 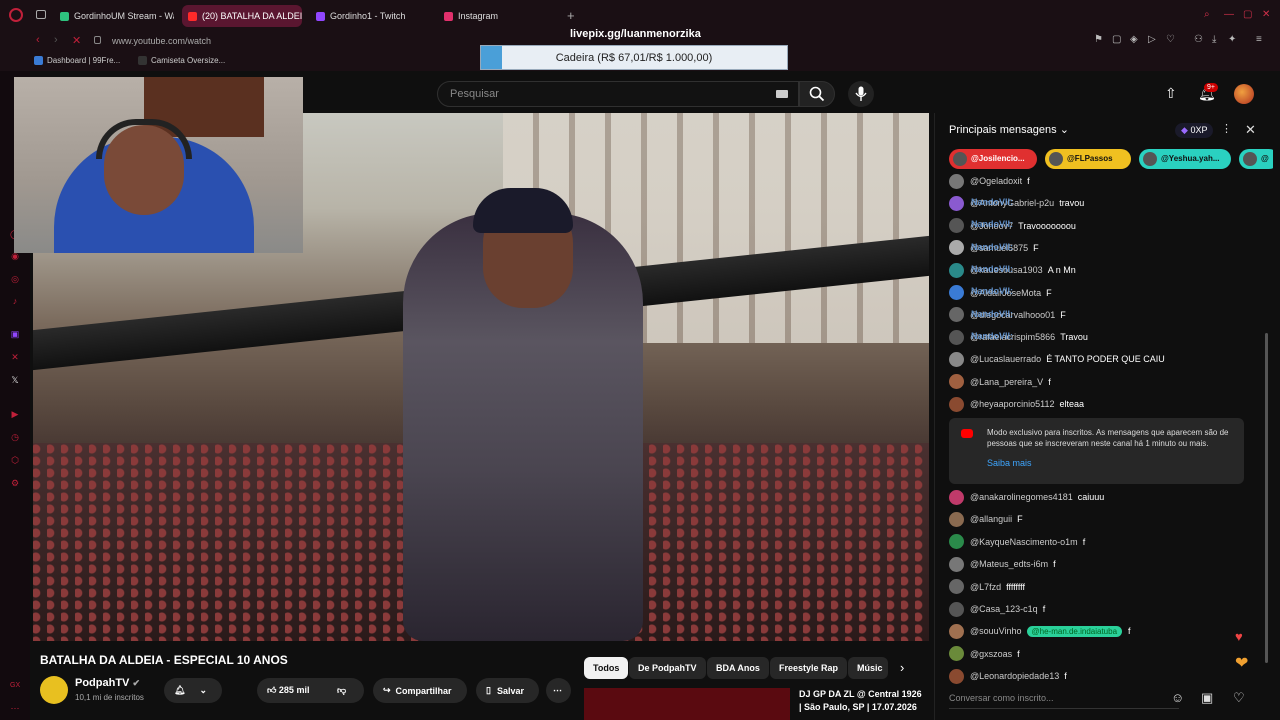 What do you see at coordinates (606, 668) in the screenshot?
I see `chip-todos: Todos` at bounding box center [606, 668].